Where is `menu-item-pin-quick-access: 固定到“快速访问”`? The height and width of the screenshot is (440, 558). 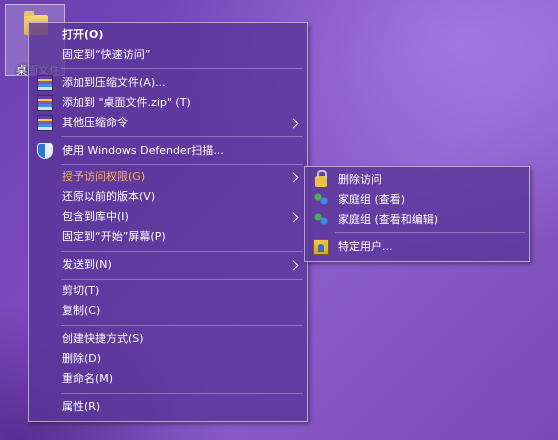 menu-item-pin-quick-access: 固定到“快速访问” is located at coordinates (168, 55).